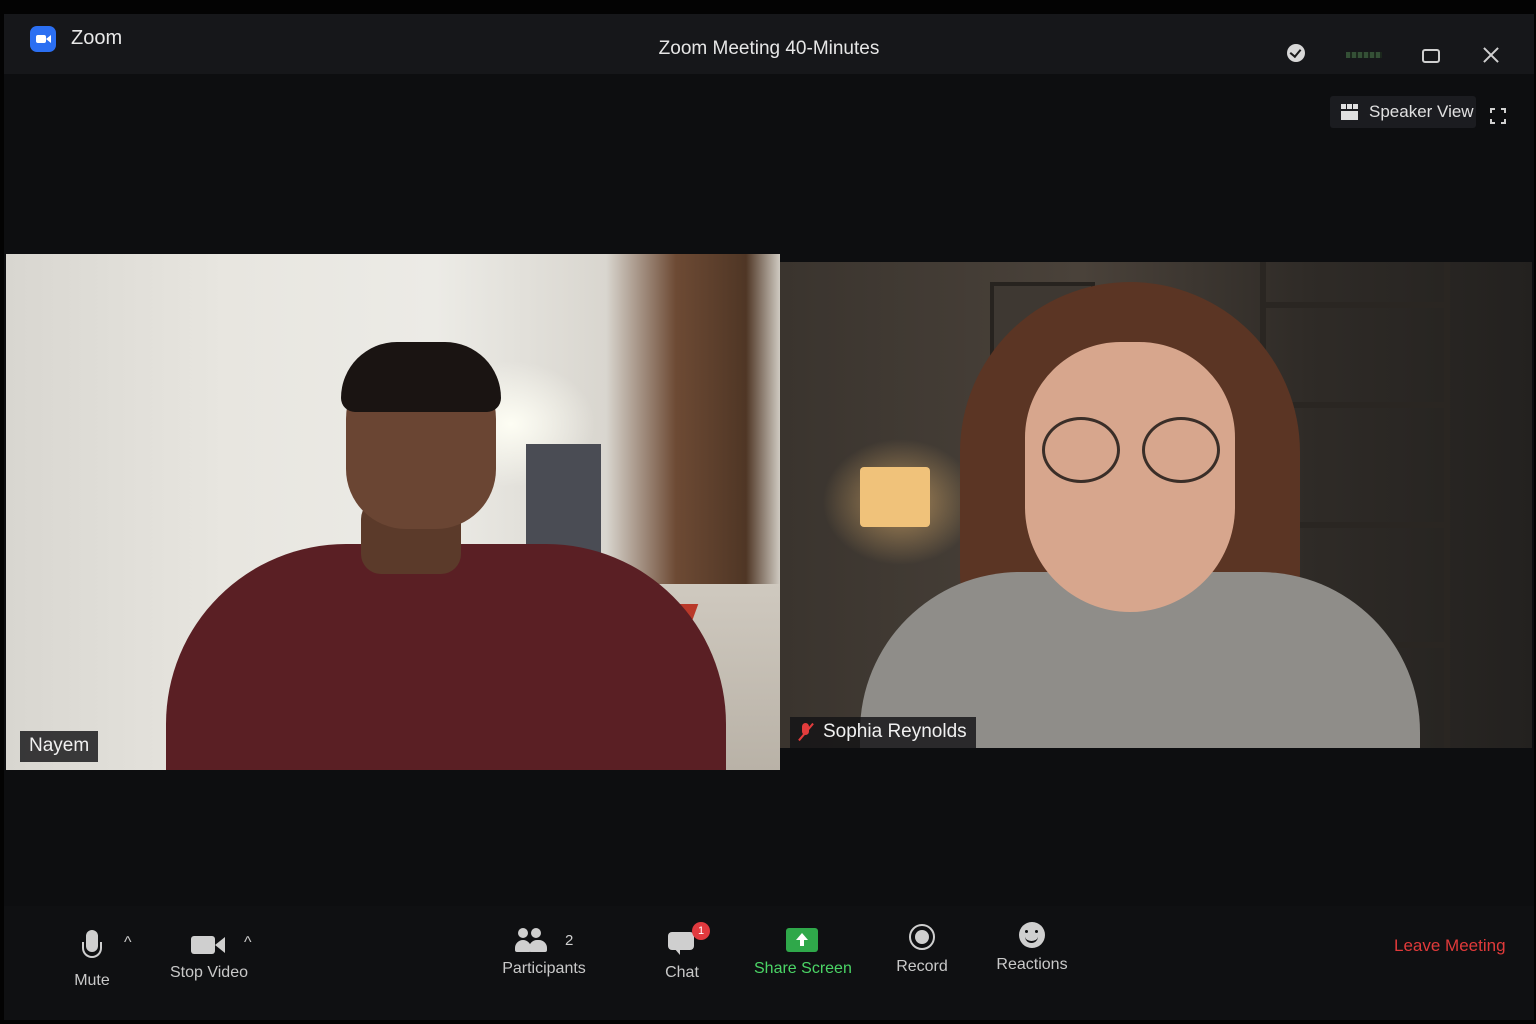  I want to click on record-label: Record, so click(922, 966).